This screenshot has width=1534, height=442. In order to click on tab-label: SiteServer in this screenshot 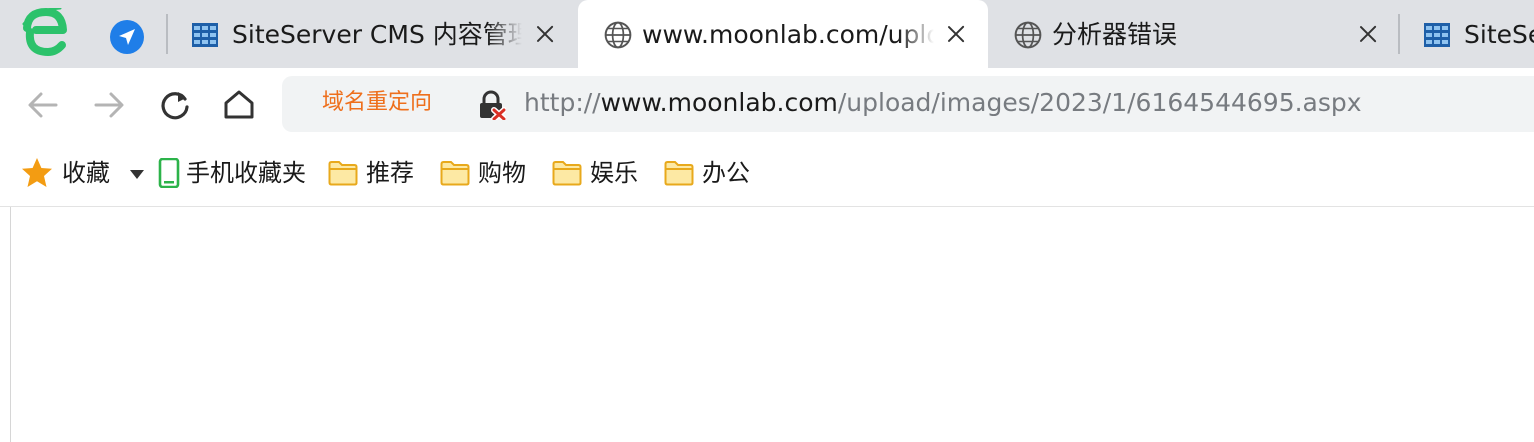, I will do `click(1499, 34)`.